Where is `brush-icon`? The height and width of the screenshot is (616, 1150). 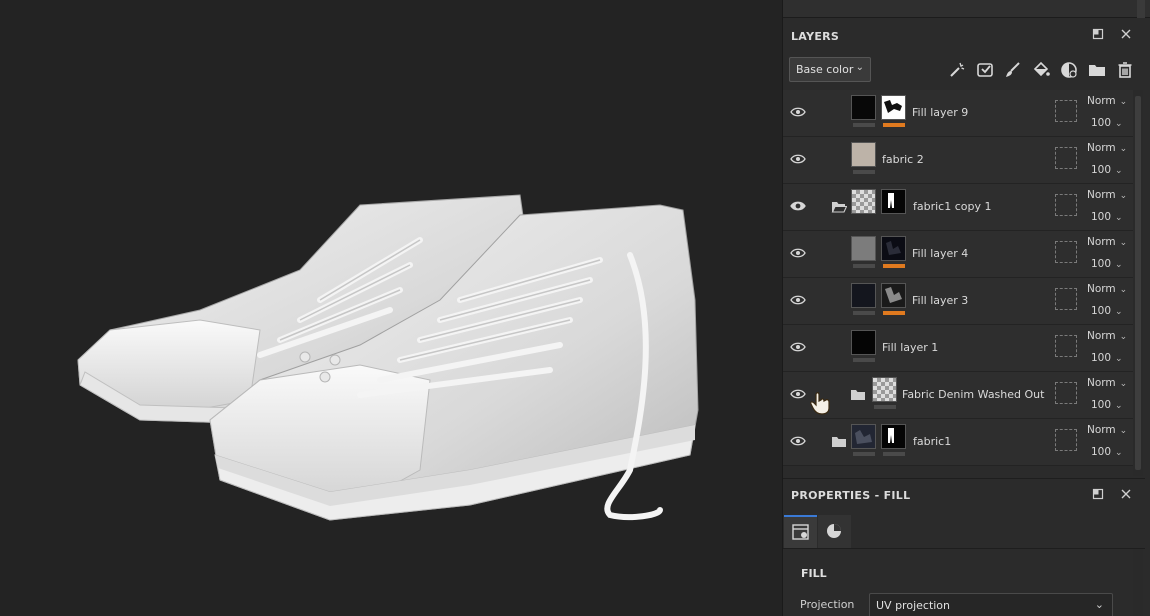 brush-icon is located at coordinates (1013, 70).